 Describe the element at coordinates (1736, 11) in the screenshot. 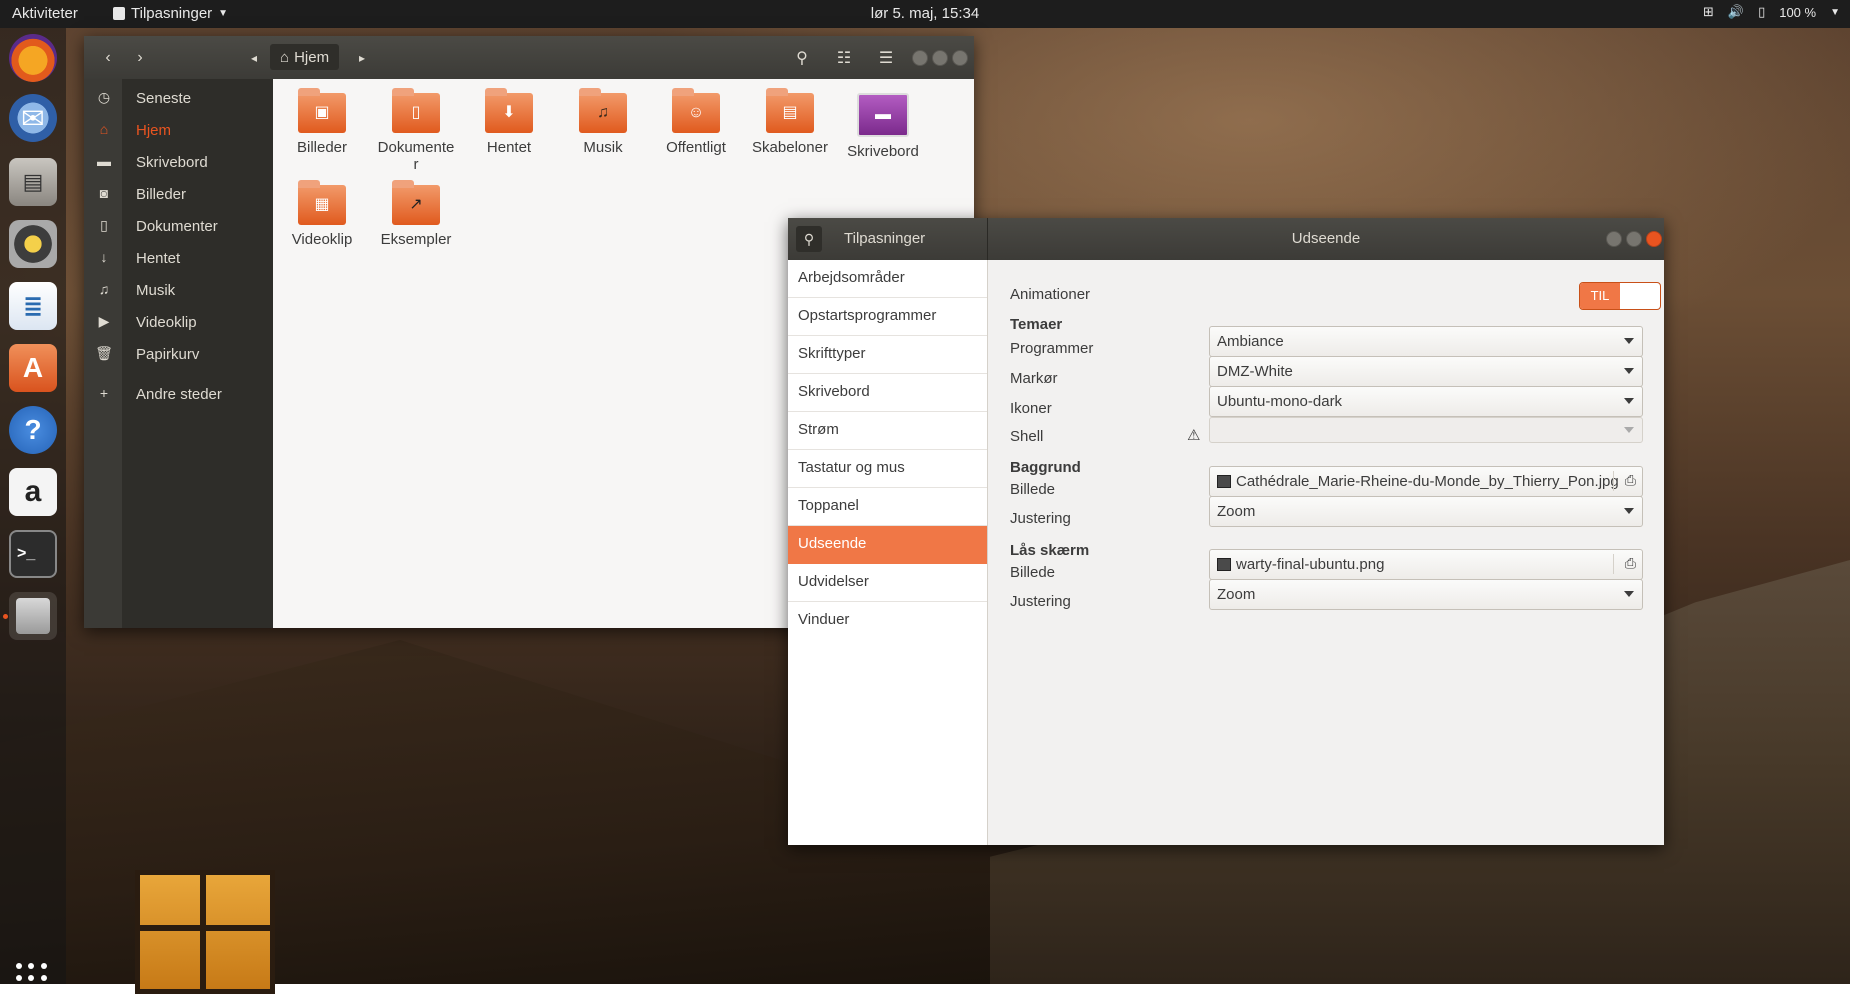

I see `volume-icon: 🔊` at that location.